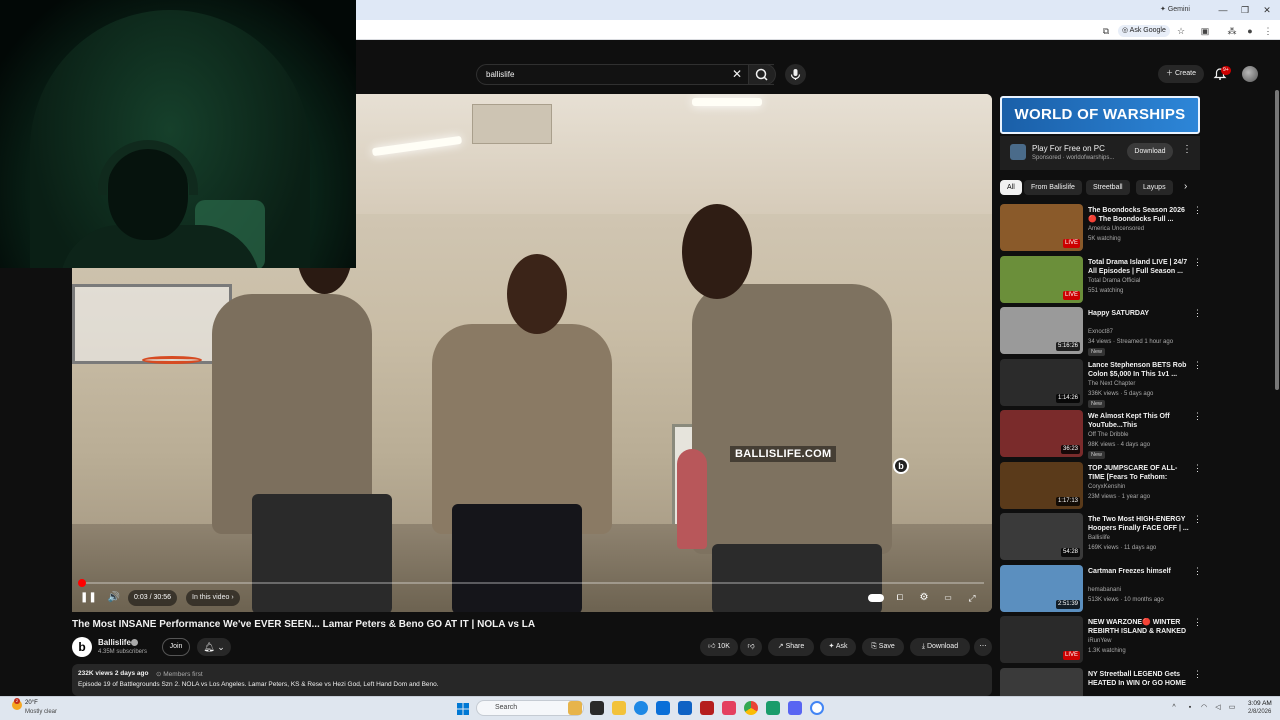 Image resolution: width=1280 pixels, height=720 pixels. Describe the element at coordinates (176, 647) in the screenshot. I see `join-button: Join` at that location.